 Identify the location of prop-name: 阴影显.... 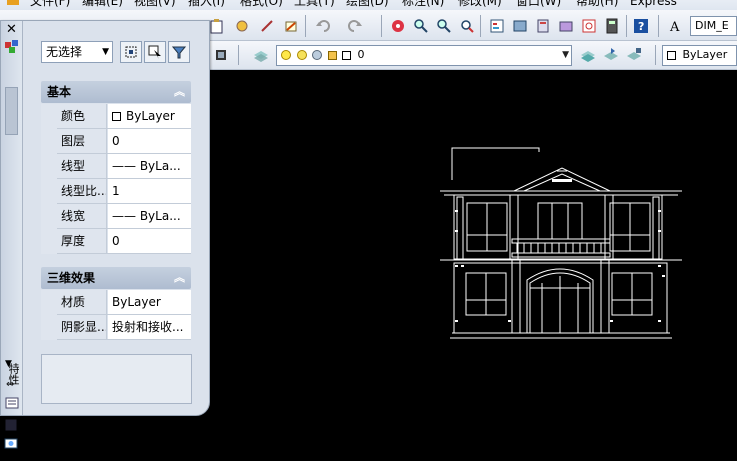
(82, 327).